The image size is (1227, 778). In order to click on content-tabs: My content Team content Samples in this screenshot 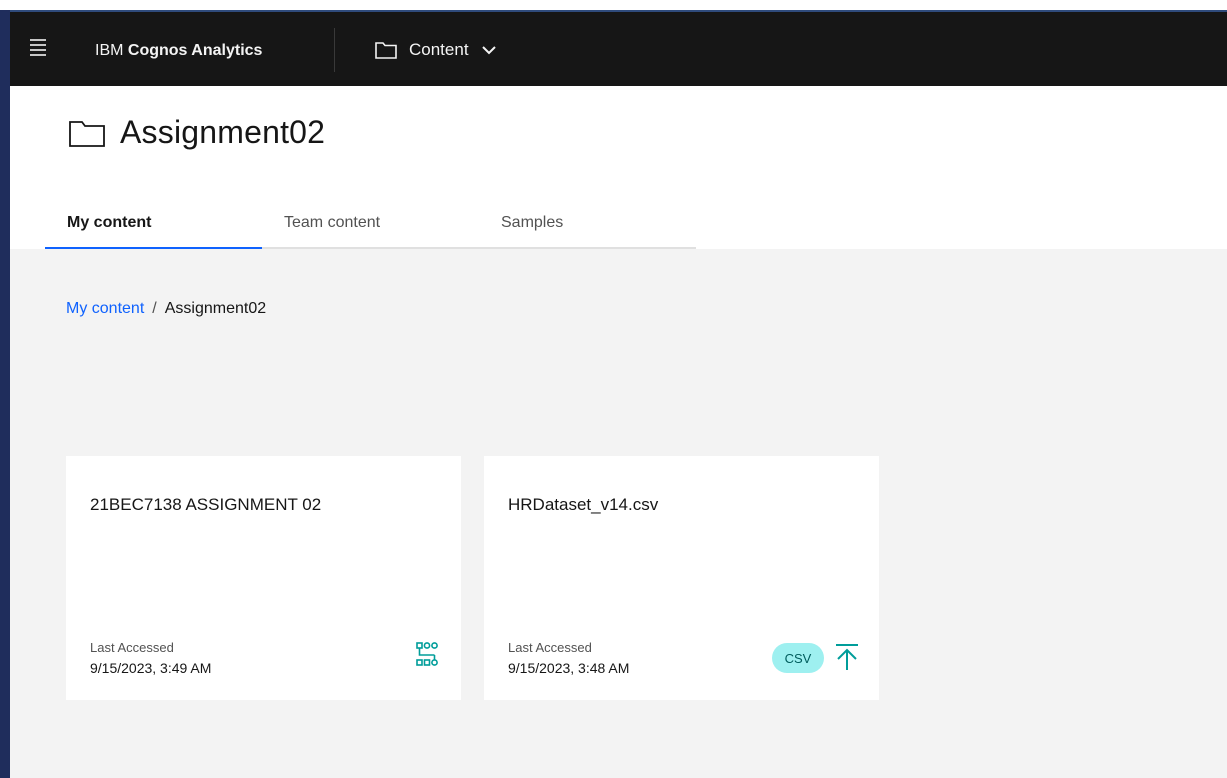, I will do `click(370, 224)`.